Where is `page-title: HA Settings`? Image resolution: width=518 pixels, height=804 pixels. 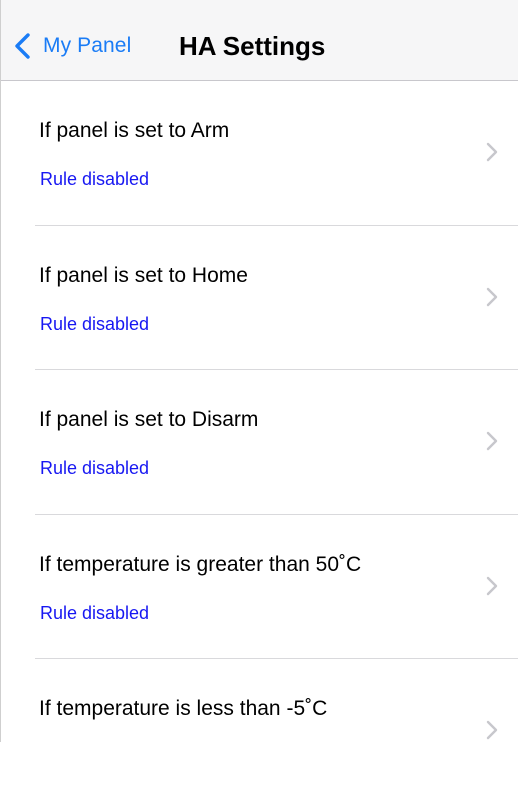 page-title: HA Settings is located at coordinates (252, 46).